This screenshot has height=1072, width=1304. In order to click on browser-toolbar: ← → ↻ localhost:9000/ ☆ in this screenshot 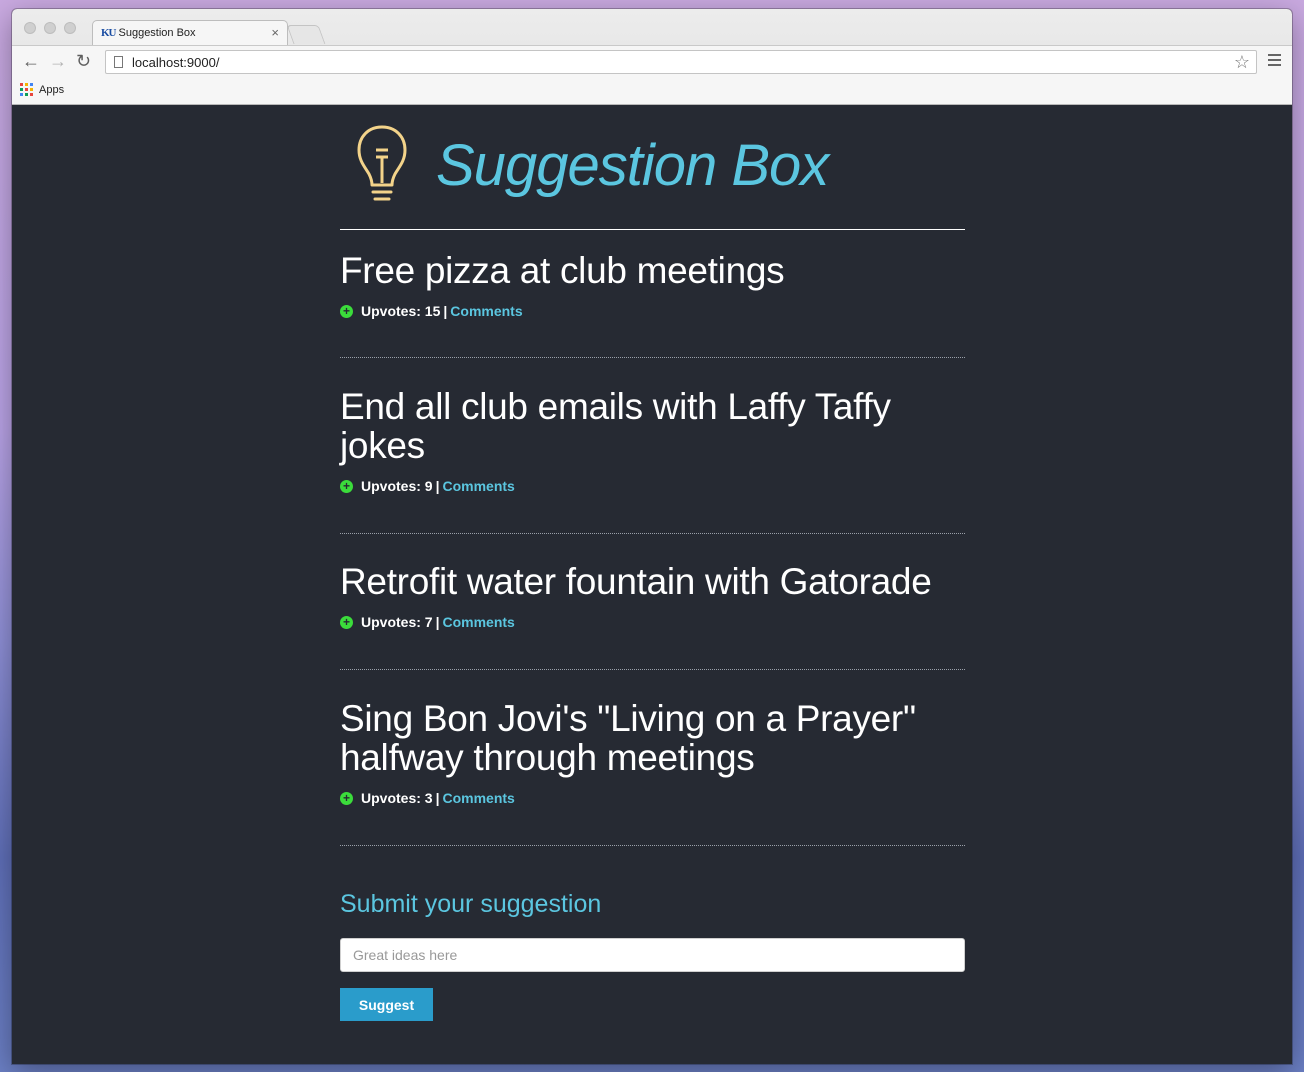, I will do `click(652, 62)`.